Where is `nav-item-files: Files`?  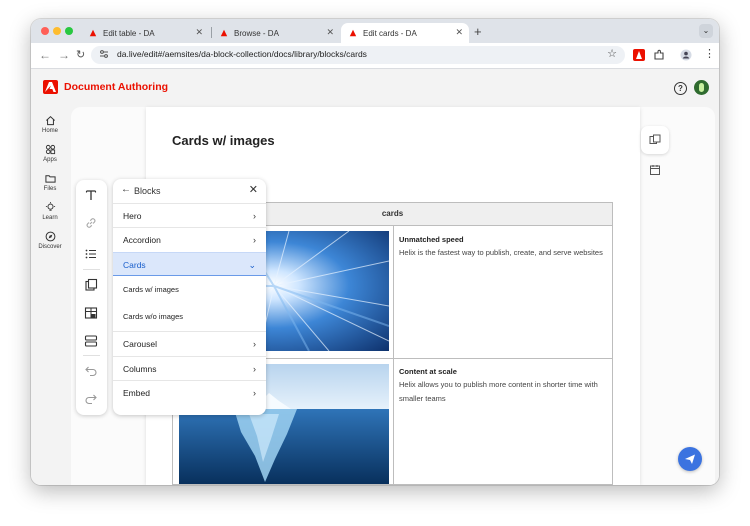
nav-item-files: Files is located at coordinates (50, 182).